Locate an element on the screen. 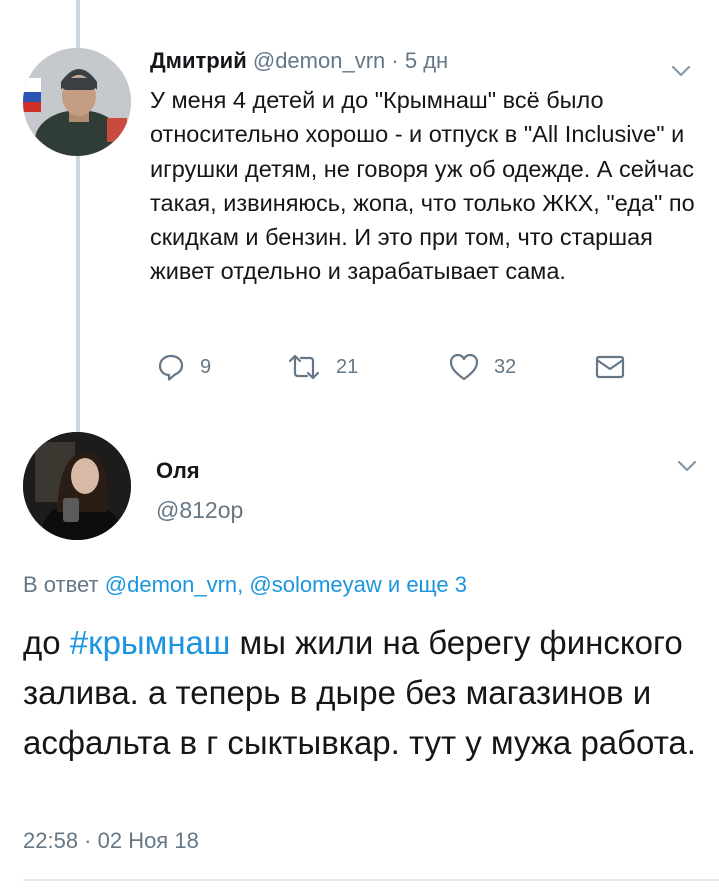  tweet-timestamp: 22:58 · 02 Ноя 18 is located at coordinates (111, 841).